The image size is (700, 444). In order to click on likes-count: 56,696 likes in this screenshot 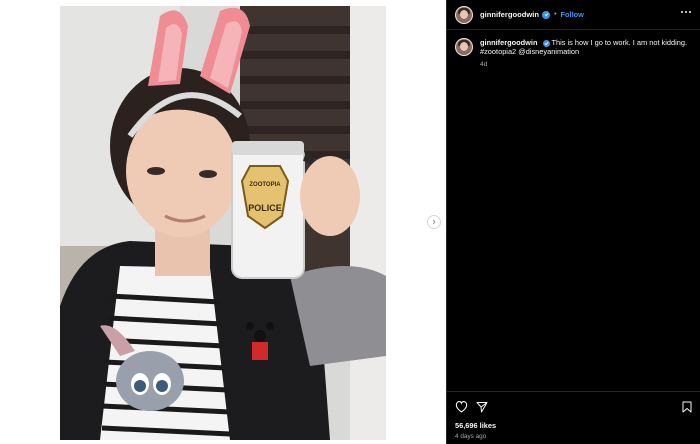, I will do `click(475, 425)`.